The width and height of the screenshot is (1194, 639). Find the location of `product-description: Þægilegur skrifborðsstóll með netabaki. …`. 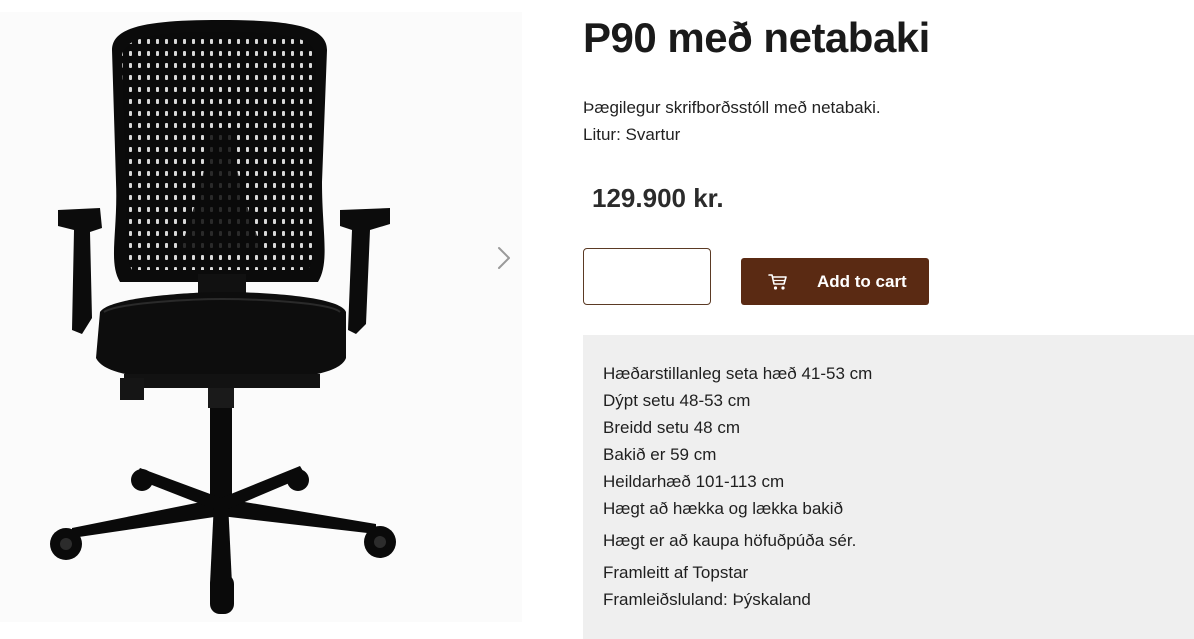

product-description: Þægilegur skrifborðsstóll með netabaki. … is located at coordinates (732, 121).